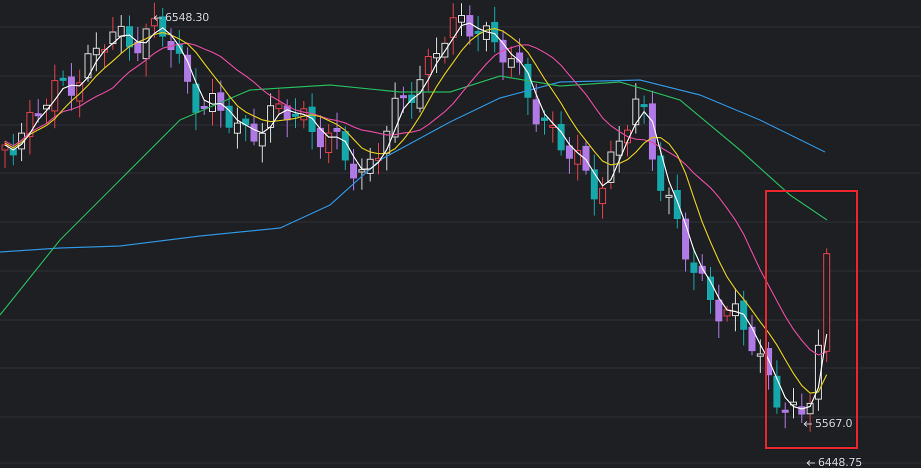 The image size is (921, 468). Describe the element at coordinates (840, 462) in the screenshot. I see `price-label: 6448.75` at that location.